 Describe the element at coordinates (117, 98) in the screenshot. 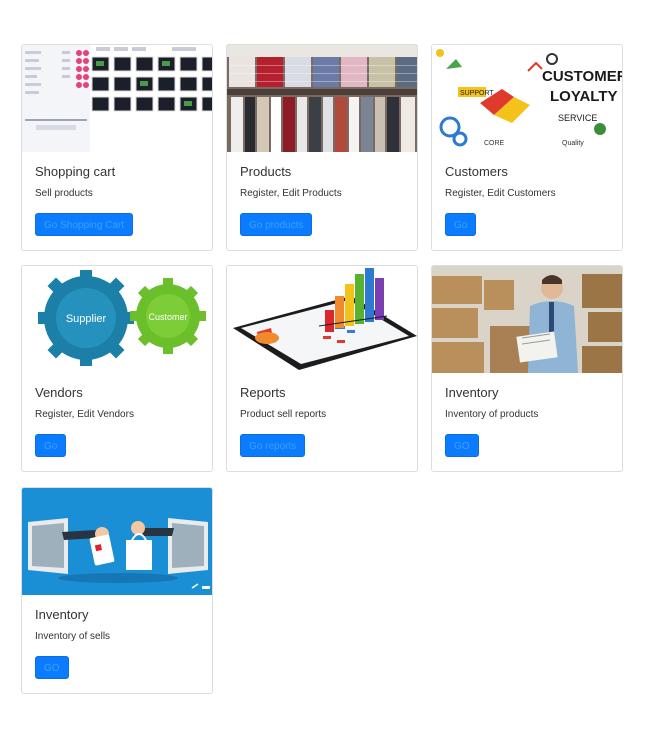

I see `shopping-cart-screenshot-image` at that location.